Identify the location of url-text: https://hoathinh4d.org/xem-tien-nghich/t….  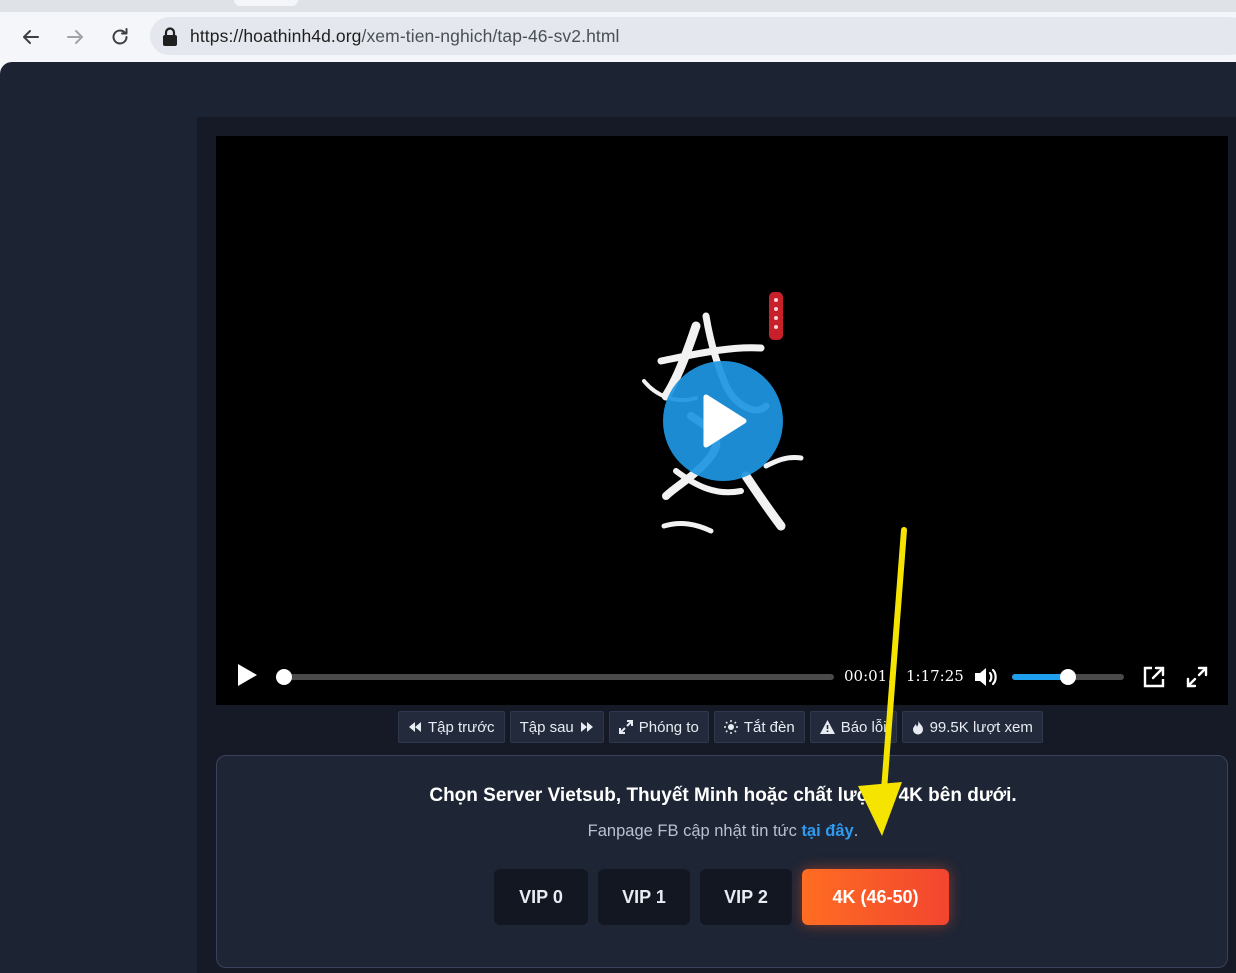
(405, 36).